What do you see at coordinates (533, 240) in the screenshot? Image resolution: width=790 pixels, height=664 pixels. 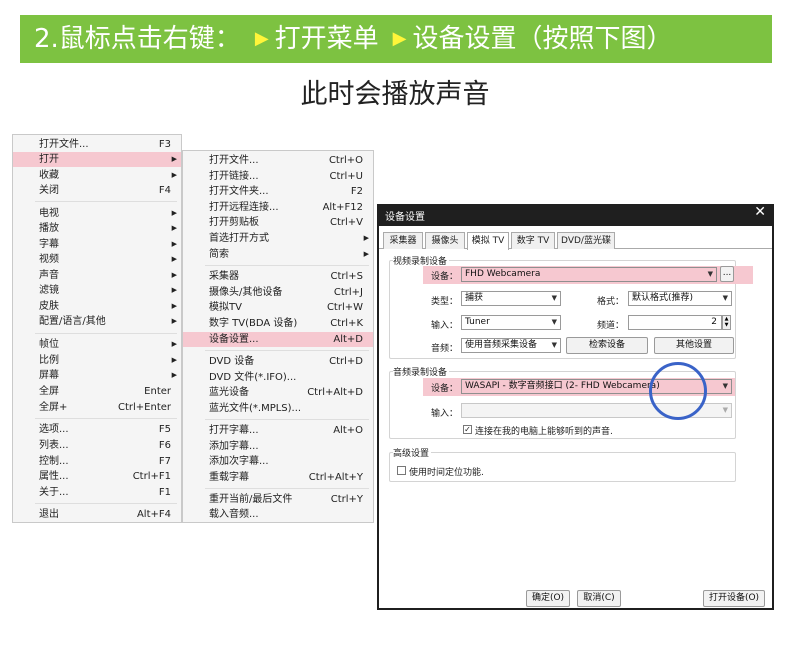 I see `tab-digital-tv: 数字 TV` at bounding box center [533, 240].